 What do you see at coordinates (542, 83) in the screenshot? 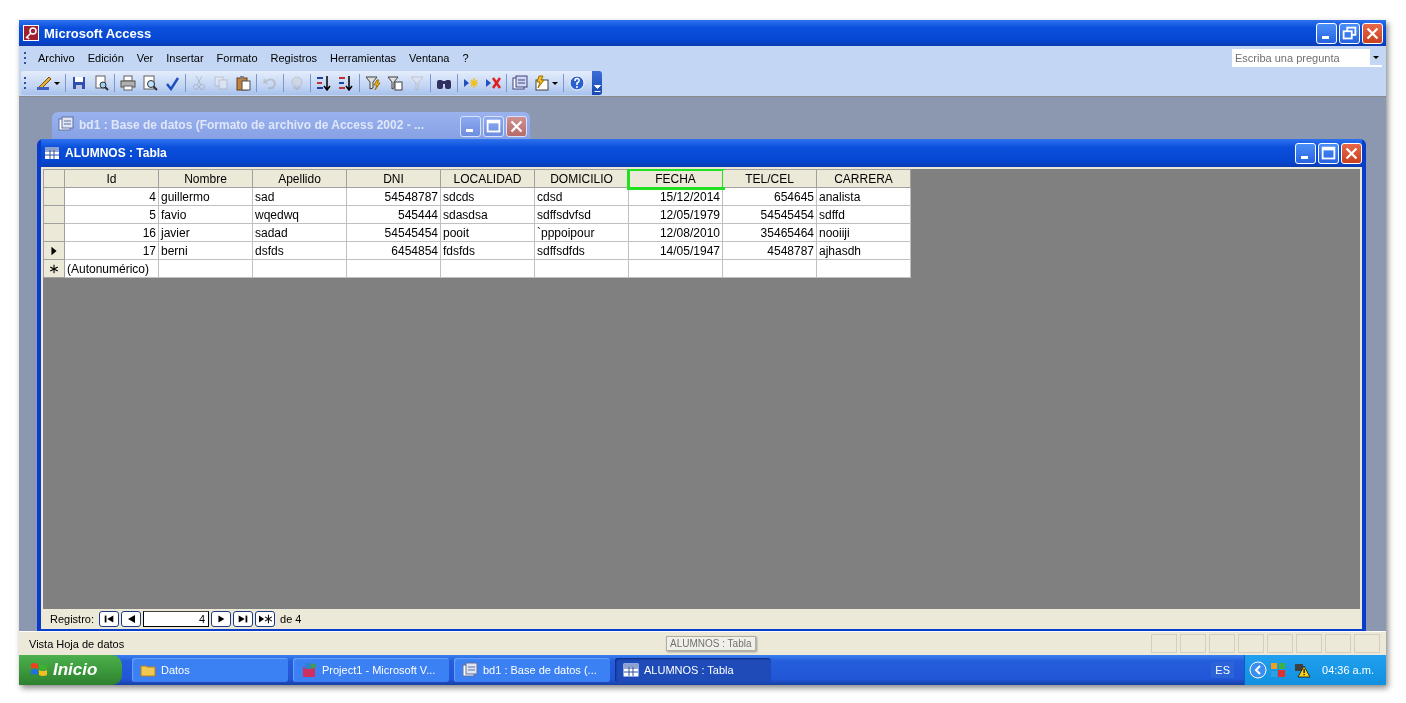
I see `new-object-icon` at bounding box center [542, 83].